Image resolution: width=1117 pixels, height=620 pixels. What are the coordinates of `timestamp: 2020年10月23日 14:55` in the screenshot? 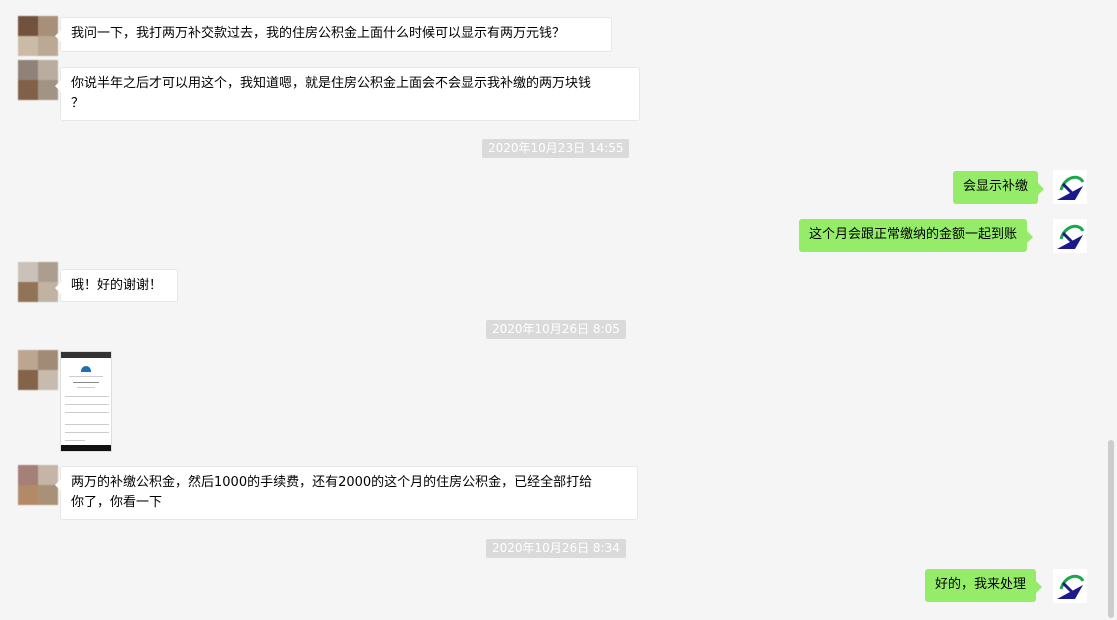 It's located at (556, 148).